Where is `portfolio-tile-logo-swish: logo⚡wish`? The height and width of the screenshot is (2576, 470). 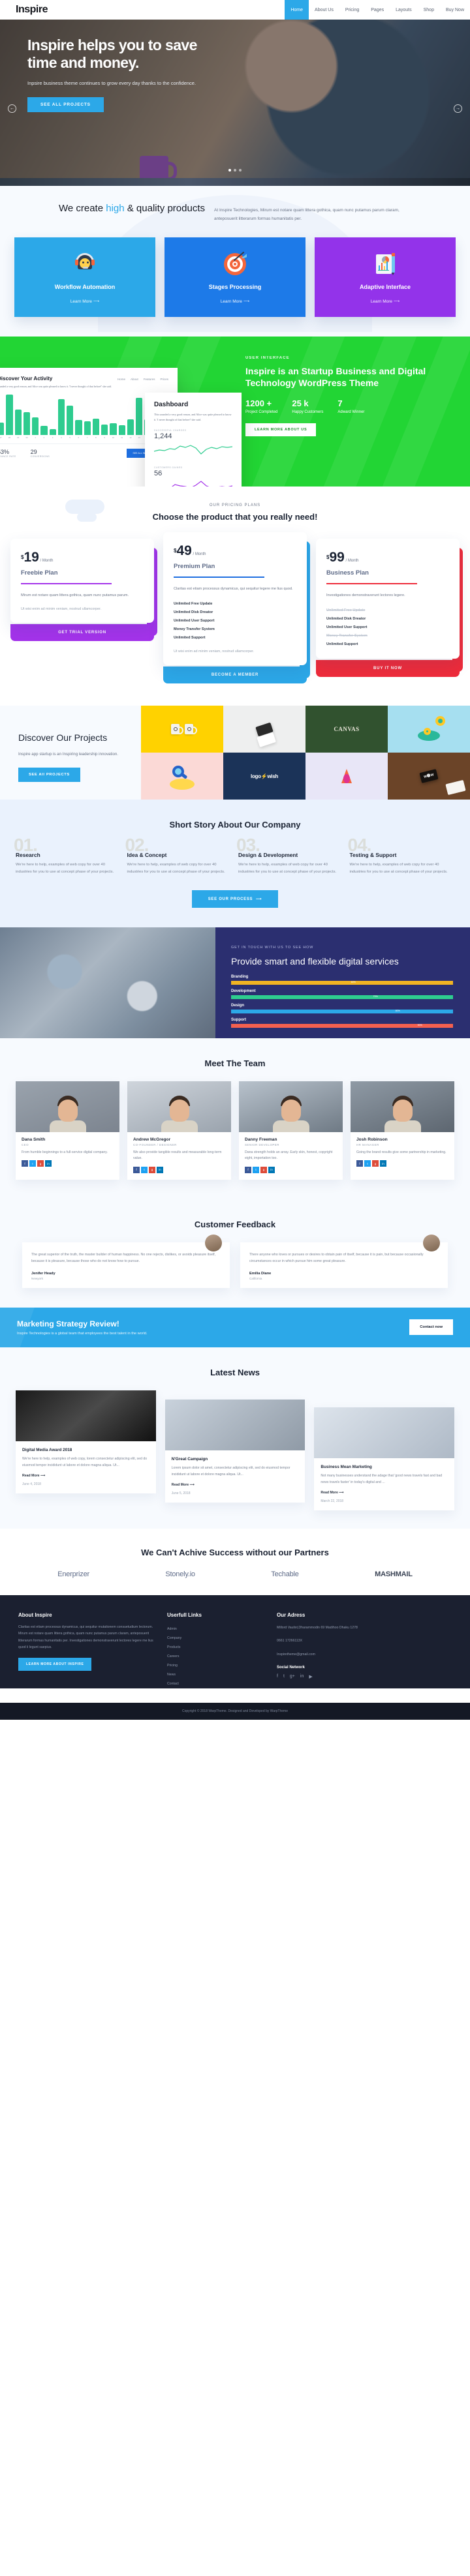 portfolio-tile-logo-swish: logo⚡wish is located at coordinates (264, 776).